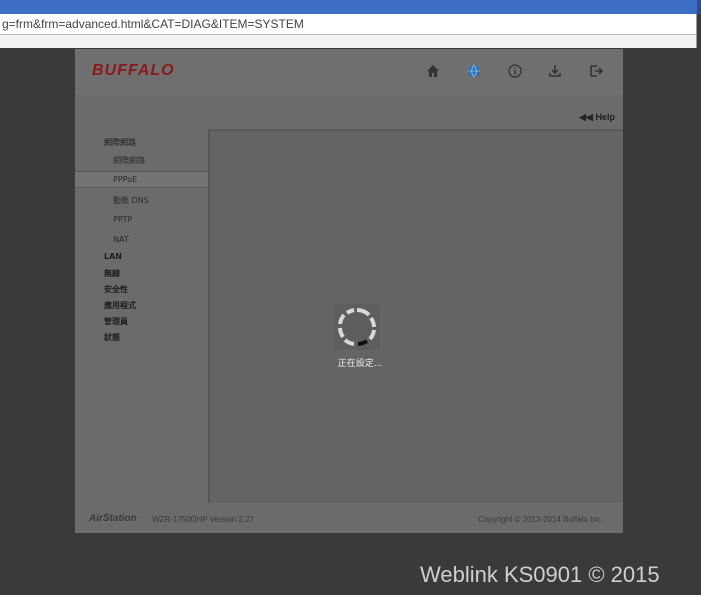 The image size is (701, 595). Describe the element at coordinates (129, 160) in the screenshot. I see `nav-item-internet: 網際網路` at that location.